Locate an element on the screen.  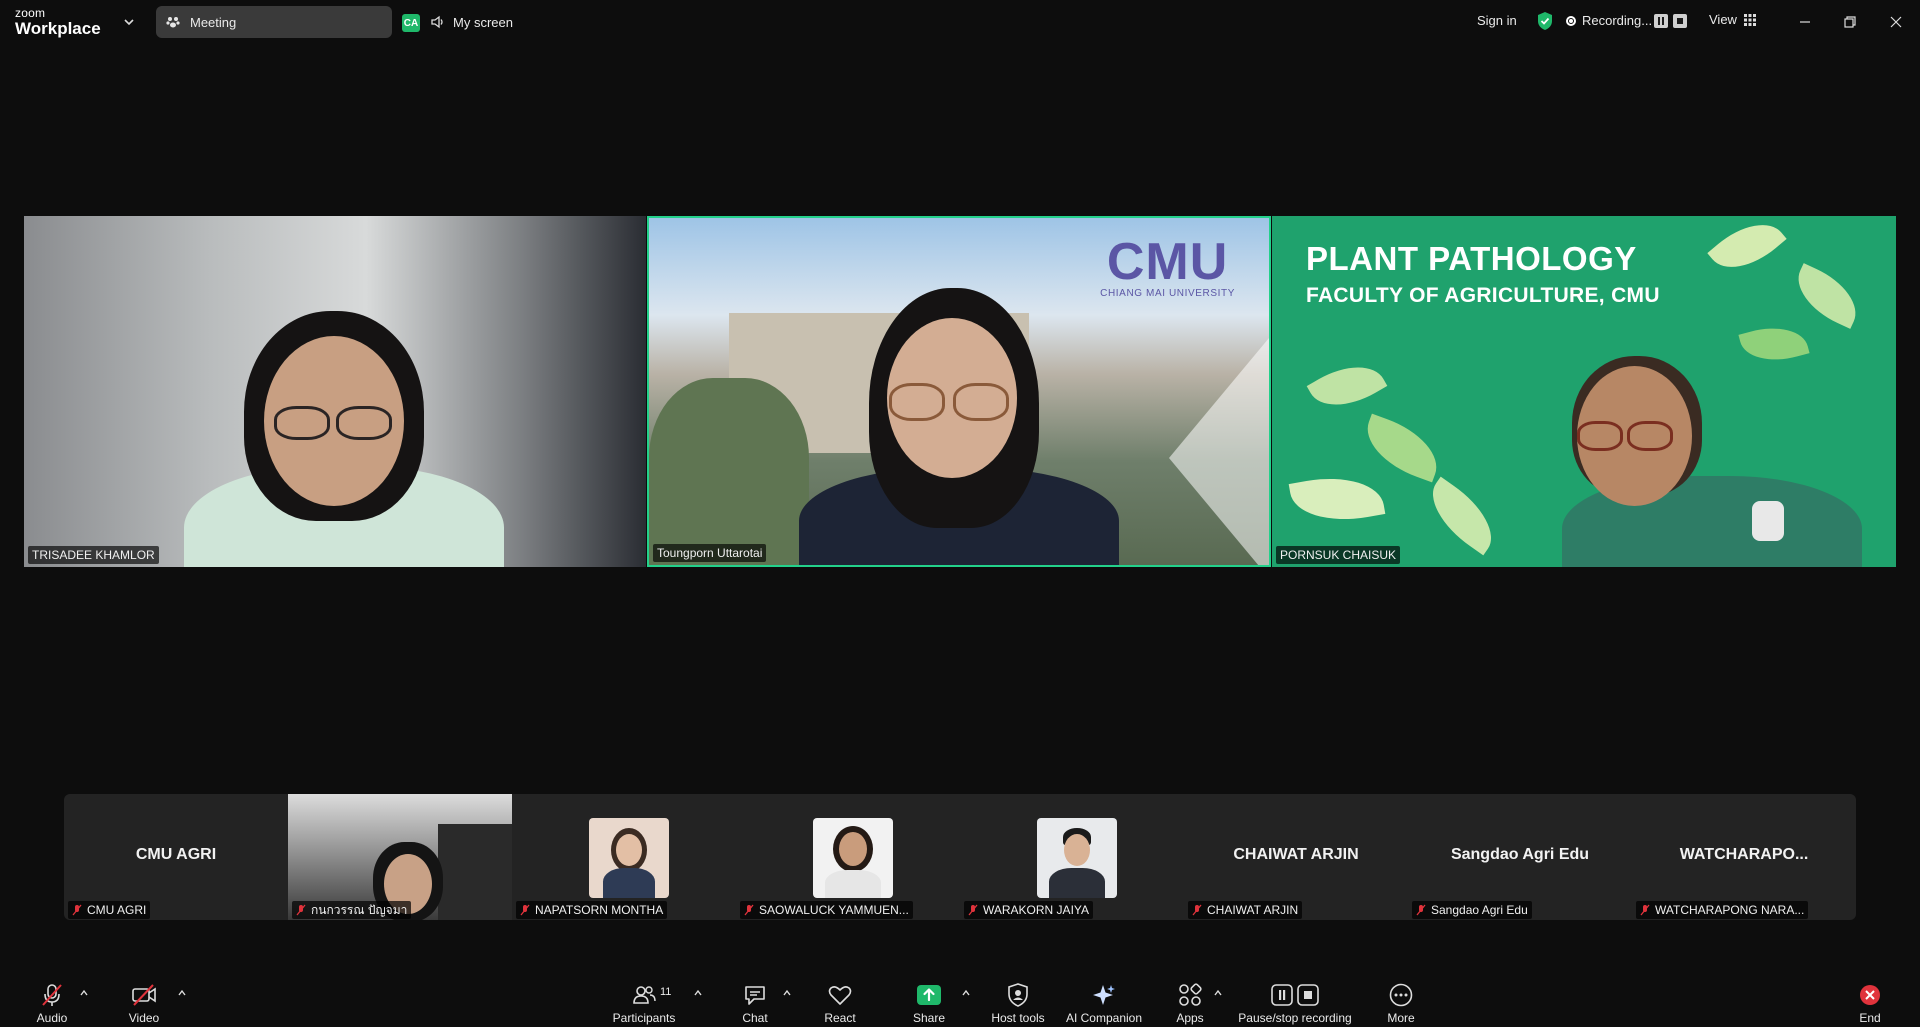
pause-stop-recording-button: Pause/stop recording is located at coordinates (1295, 1000).